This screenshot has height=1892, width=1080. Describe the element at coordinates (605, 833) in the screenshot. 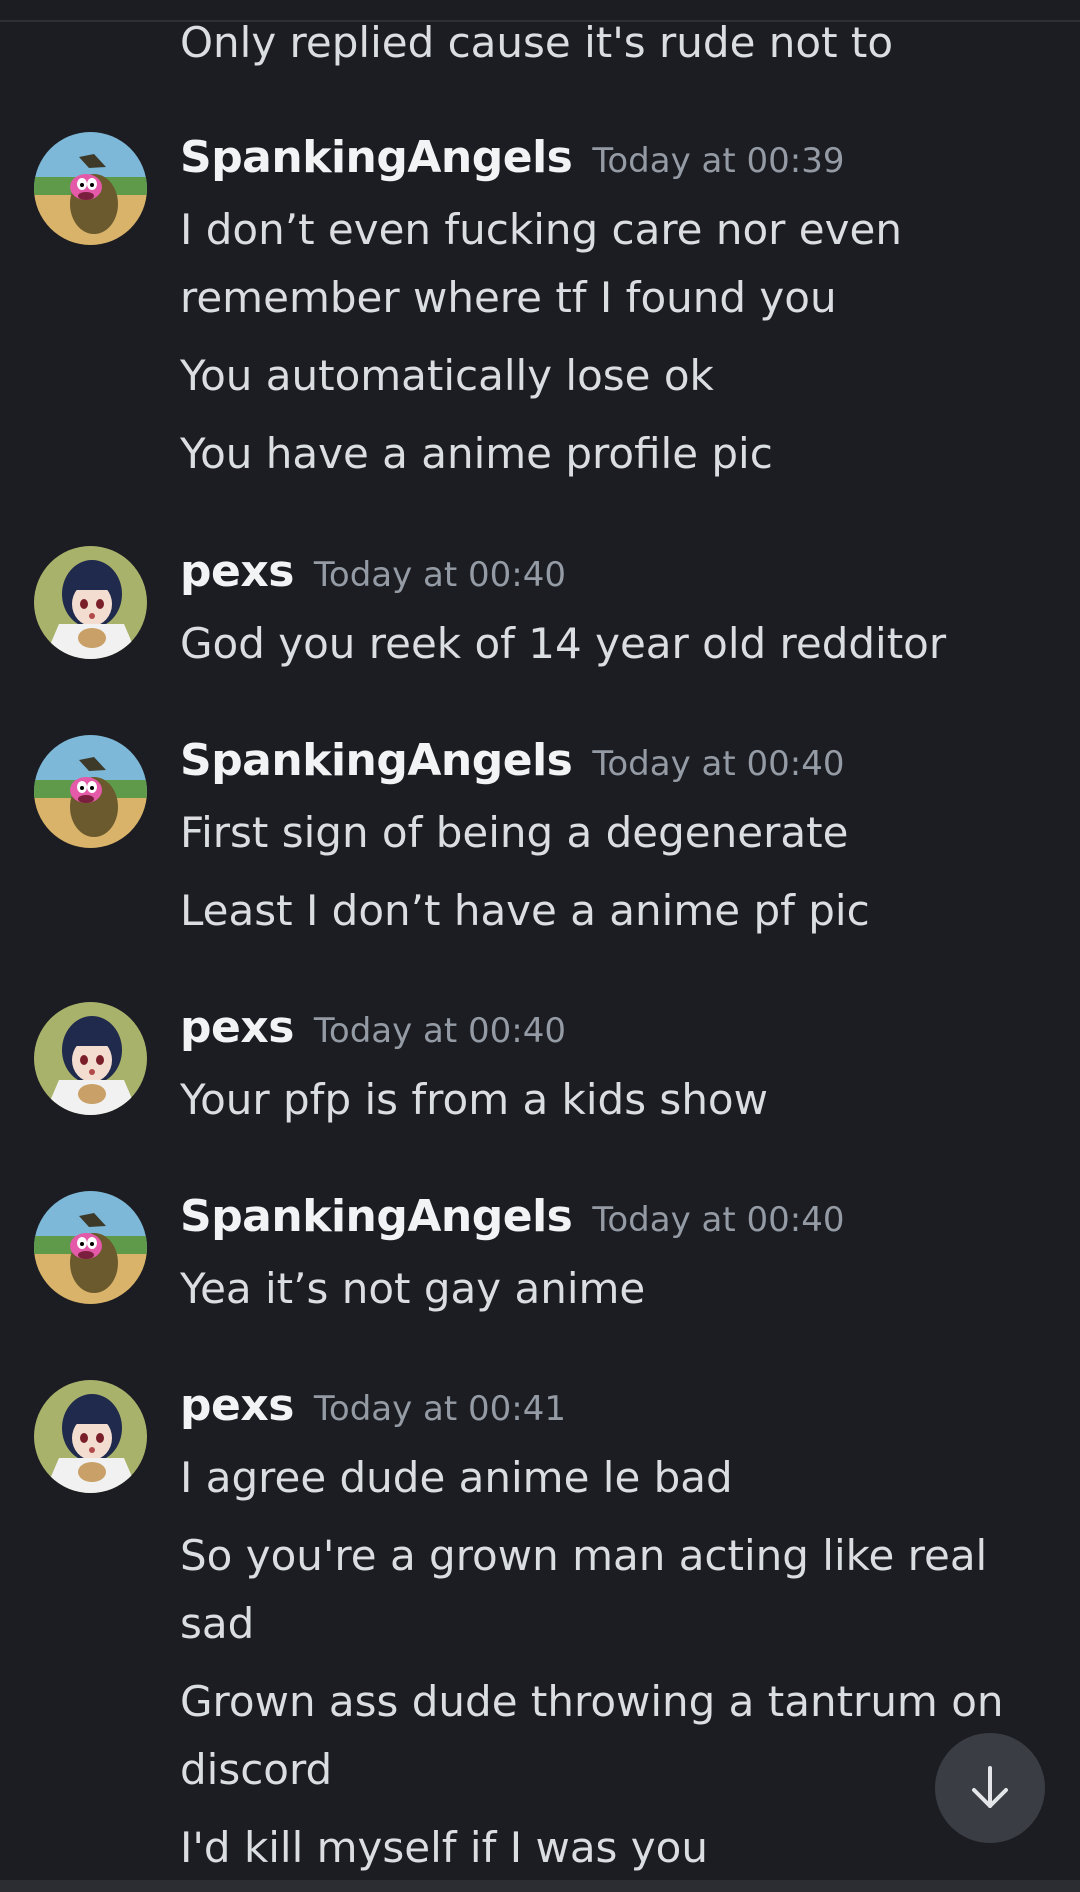

I see `message-text: First sign of being a degenerate` at that location.